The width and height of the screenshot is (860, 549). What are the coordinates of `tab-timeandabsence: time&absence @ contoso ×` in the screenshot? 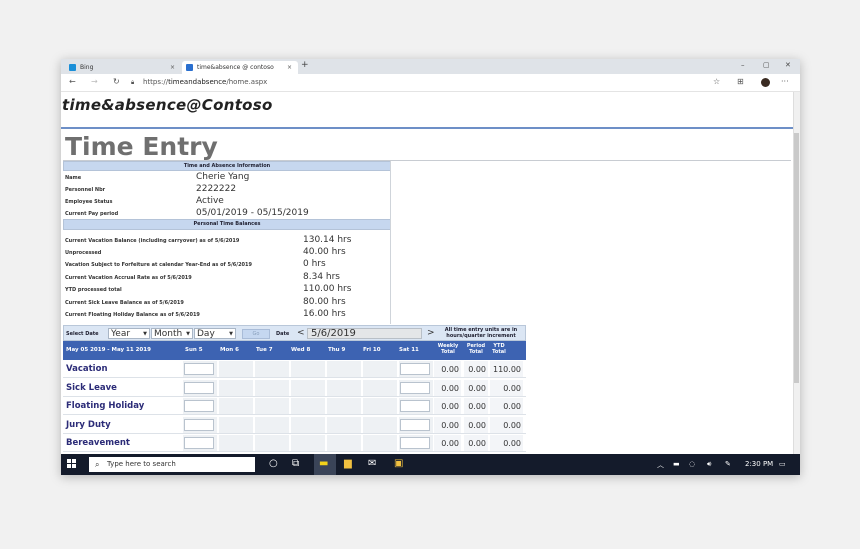 It's located at (240, 67).